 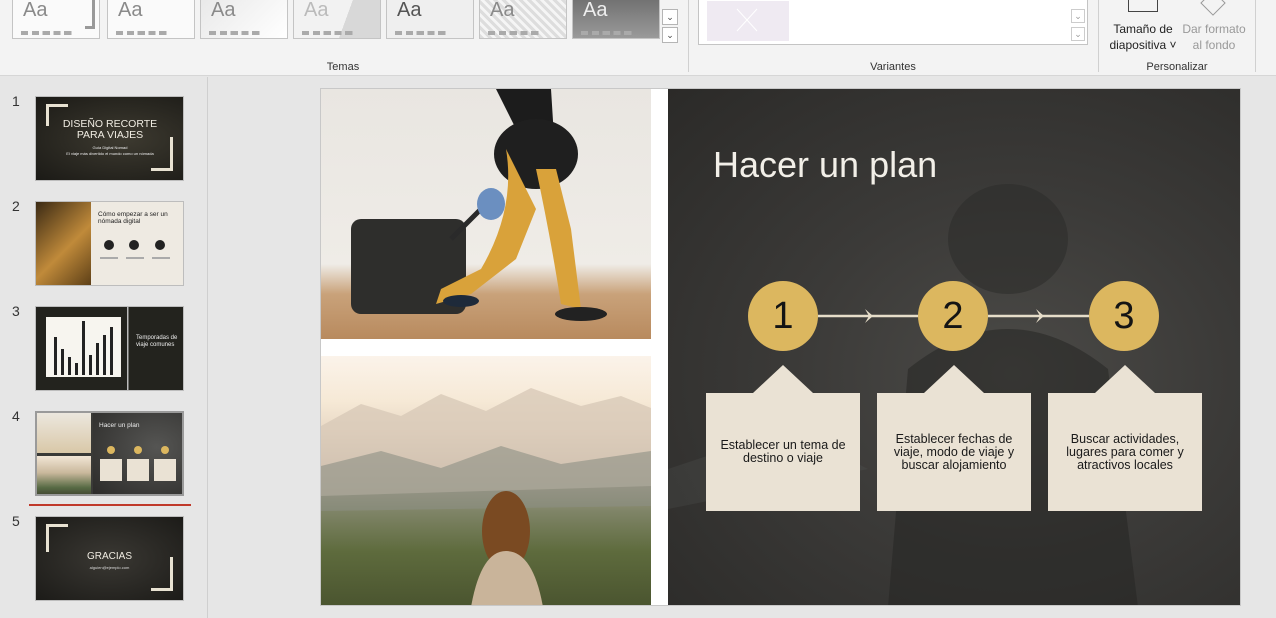 I want to click on slide-thumbnail-3: Temporadas de viaje comunes, so click(x=109, y=348).